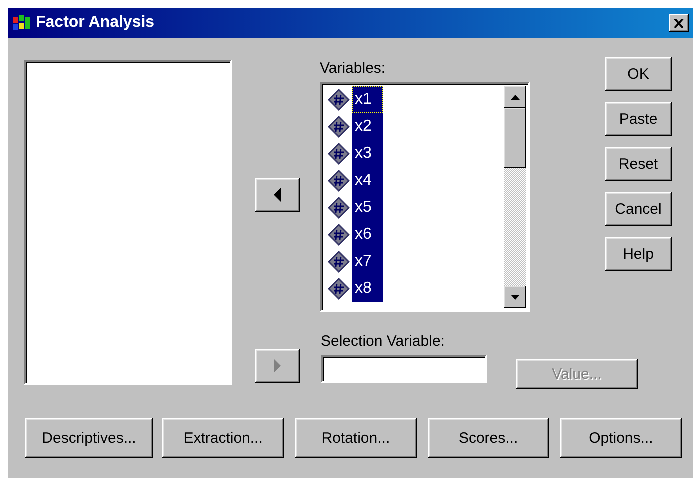  What do you see at coordinates (367, 261) in the screenshot?
I see `variable-item: x7` at bounding box center [367, 261].